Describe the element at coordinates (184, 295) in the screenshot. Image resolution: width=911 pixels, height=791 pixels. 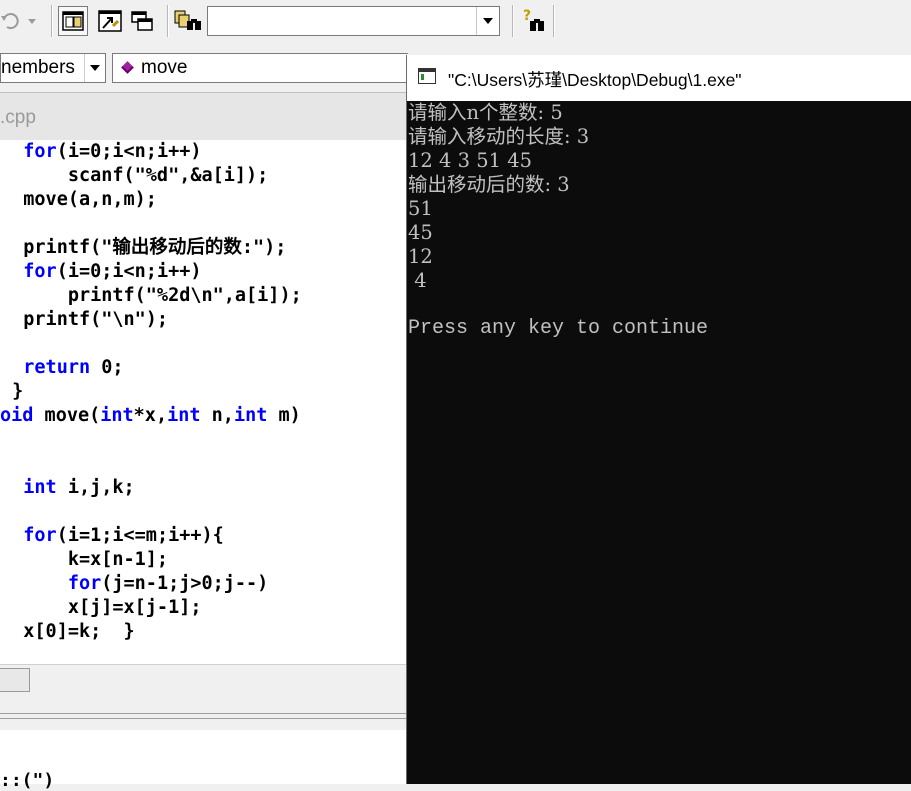
I see `code-text: printf("%2d\n",a[i]);` at that location.